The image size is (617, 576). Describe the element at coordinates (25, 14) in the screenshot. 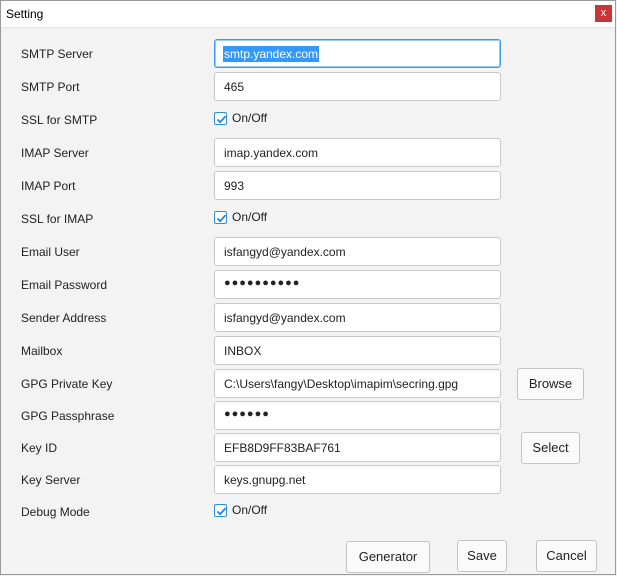

I see `window-title: Setting` at that location.